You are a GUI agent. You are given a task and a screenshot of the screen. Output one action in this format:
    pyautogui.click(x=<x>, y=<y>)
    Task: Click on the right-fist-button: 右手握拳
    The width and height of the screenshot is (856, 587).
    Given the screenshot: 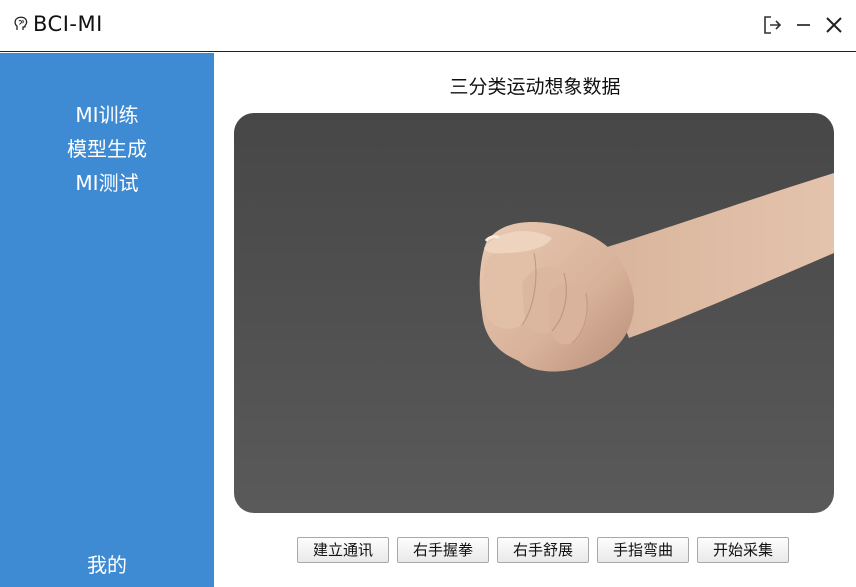 What is the action you would take?
    pyautogui.click(x=443, y=550)
    